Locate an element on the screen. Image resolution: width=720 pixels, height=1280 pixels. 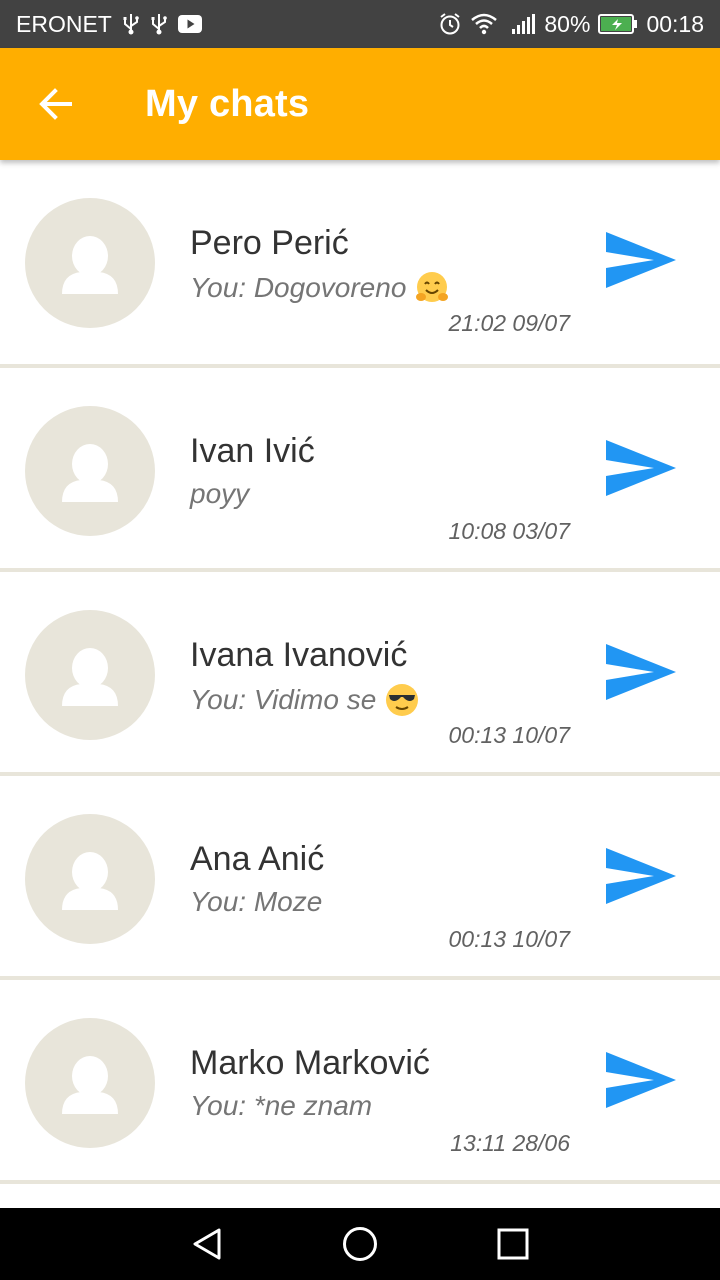
circle-home-icon is located at coordinates (359, 1244).